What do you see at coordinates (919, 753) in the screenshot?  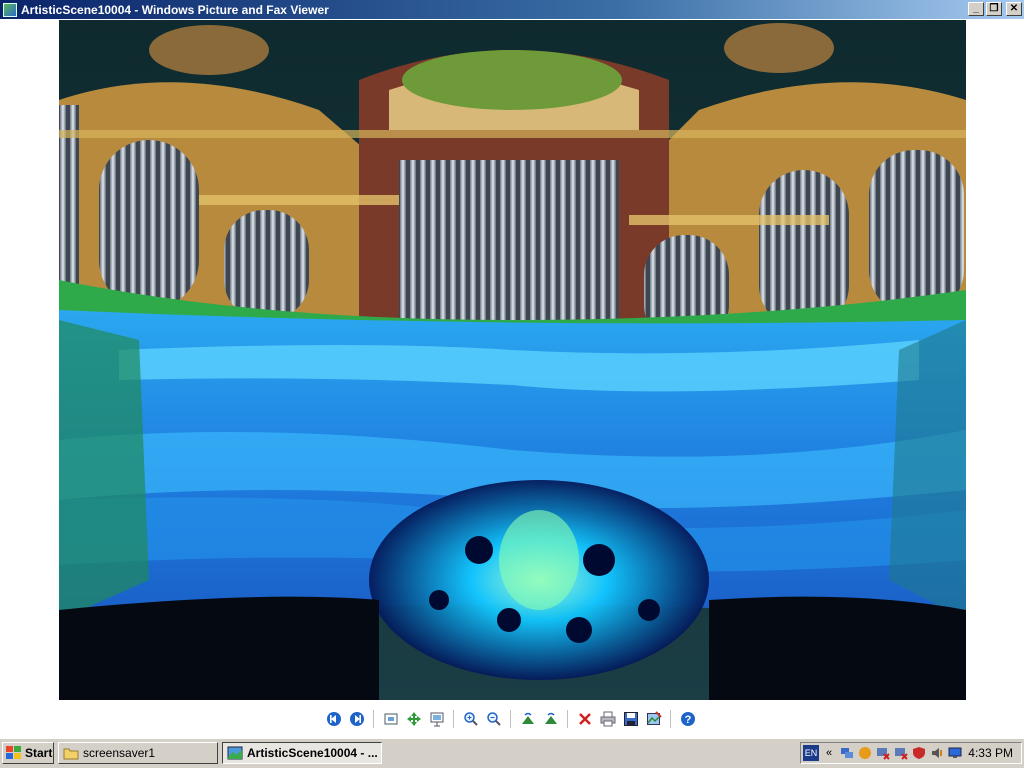 I see `security-shield-icon` at bounding box center [919, 753].